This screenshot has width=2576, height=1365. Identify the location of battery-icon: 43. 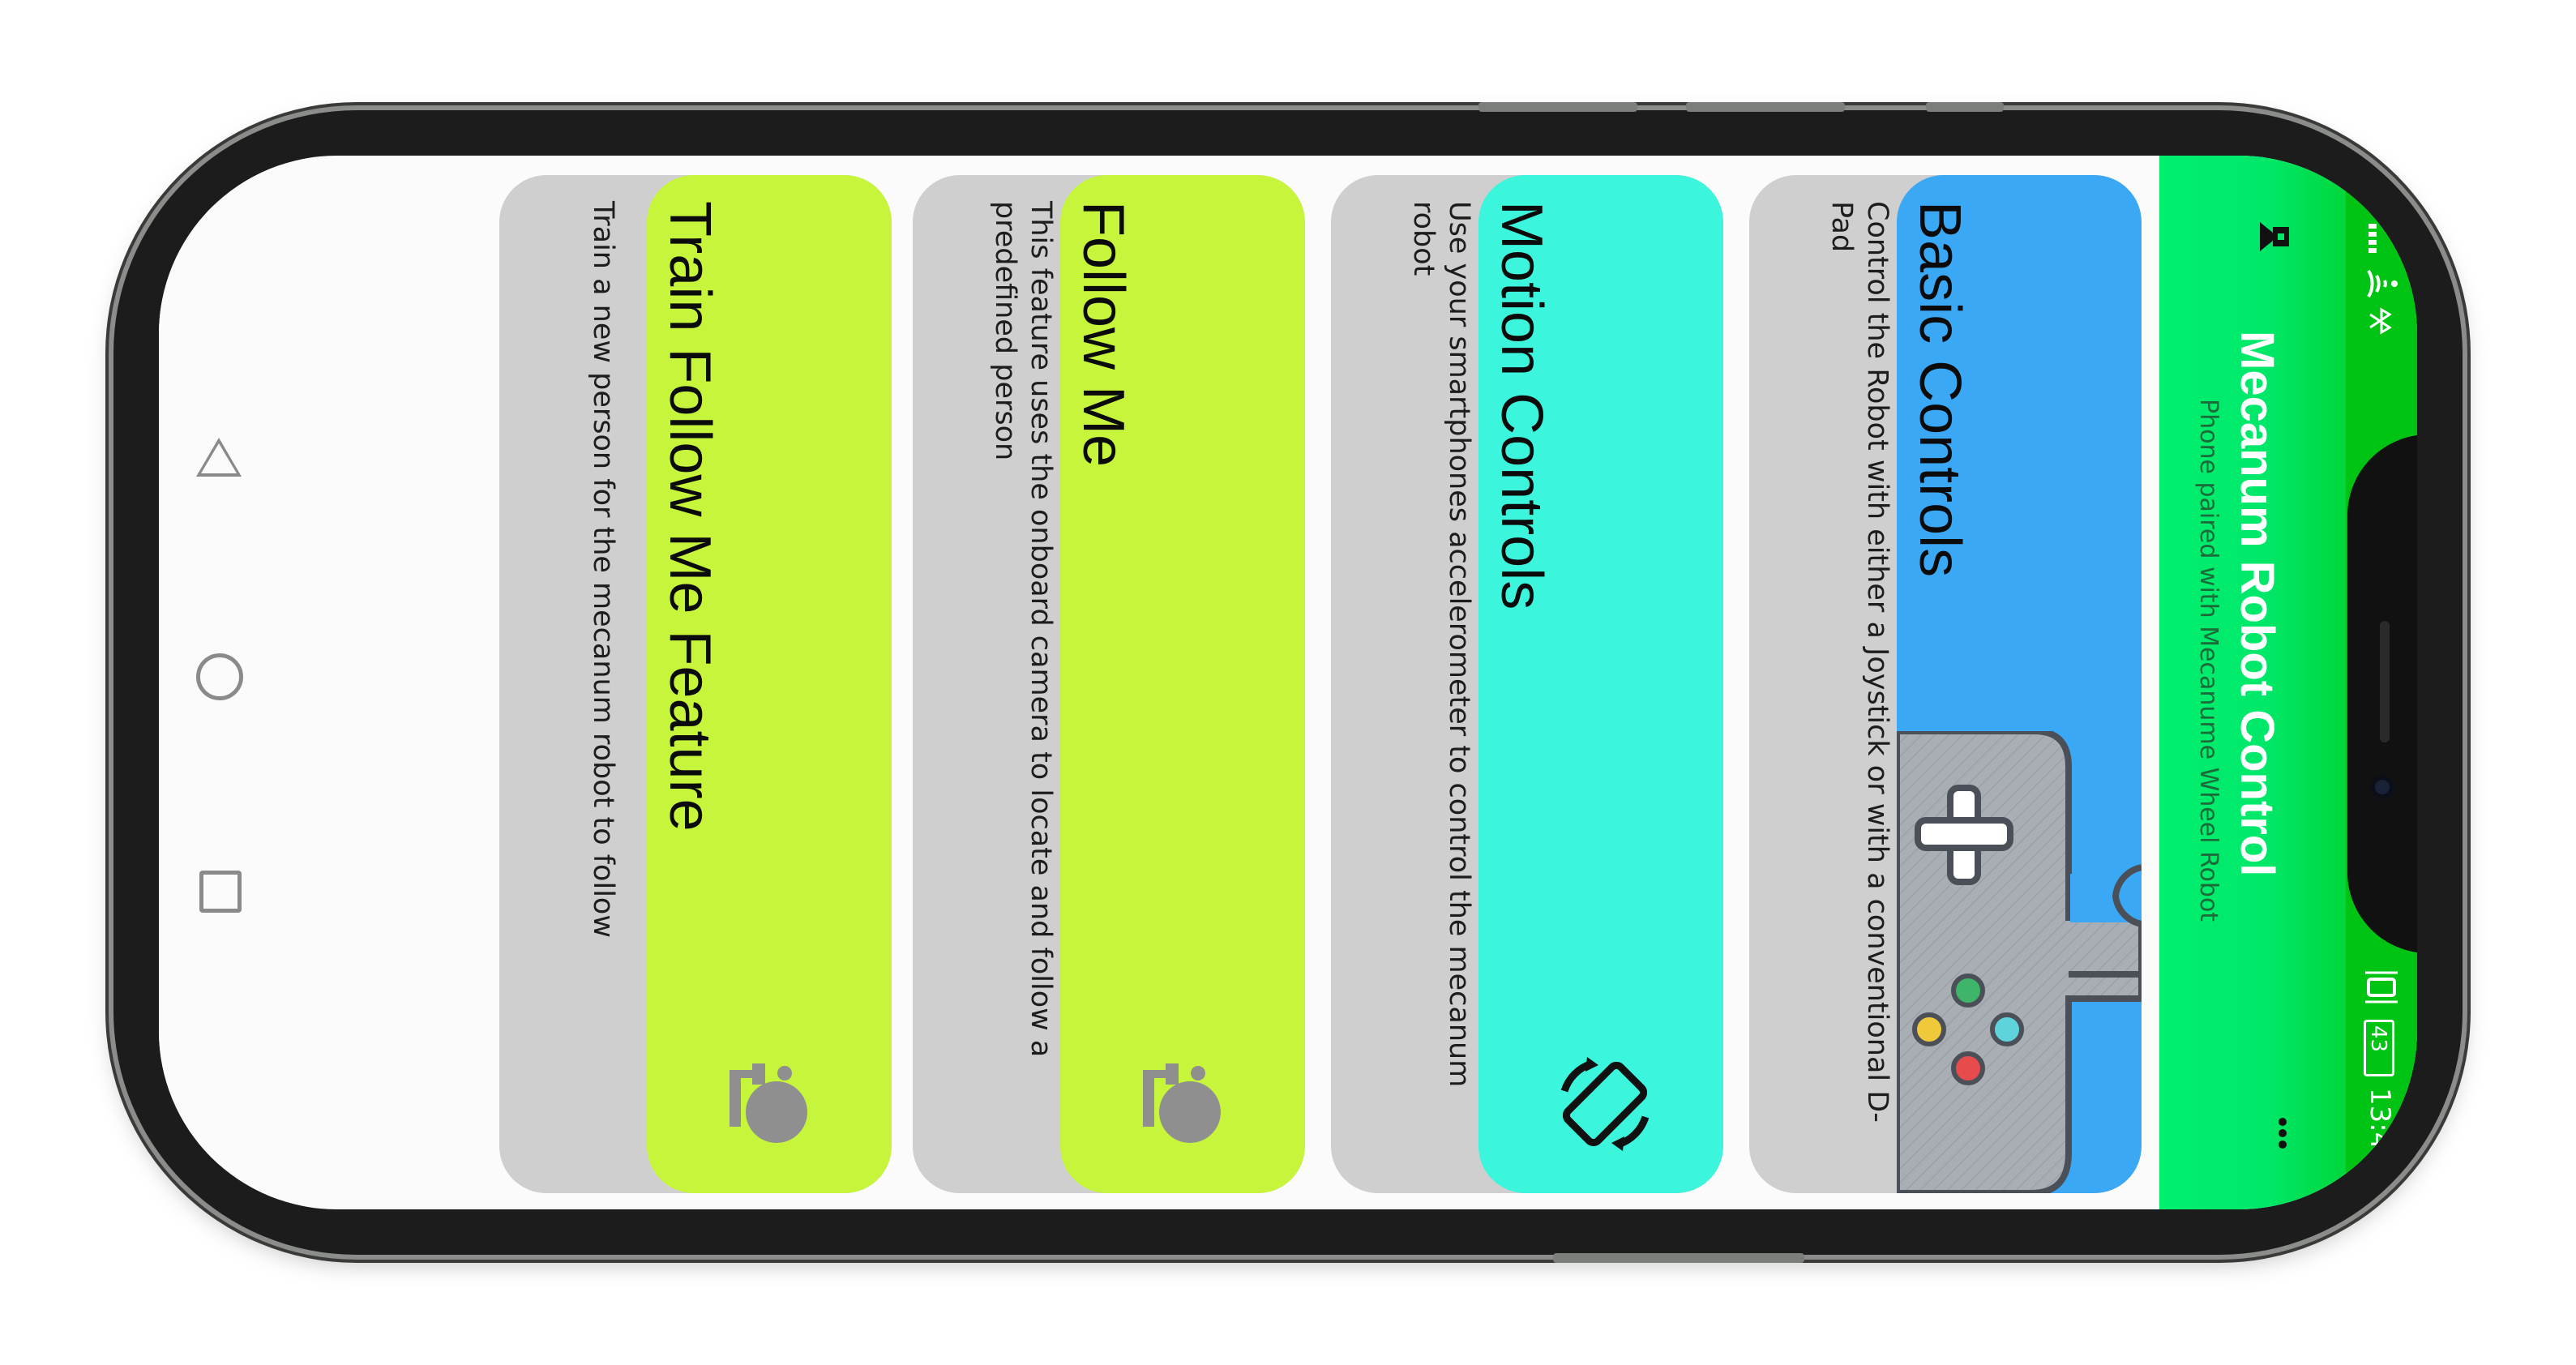
(2379, 1048).